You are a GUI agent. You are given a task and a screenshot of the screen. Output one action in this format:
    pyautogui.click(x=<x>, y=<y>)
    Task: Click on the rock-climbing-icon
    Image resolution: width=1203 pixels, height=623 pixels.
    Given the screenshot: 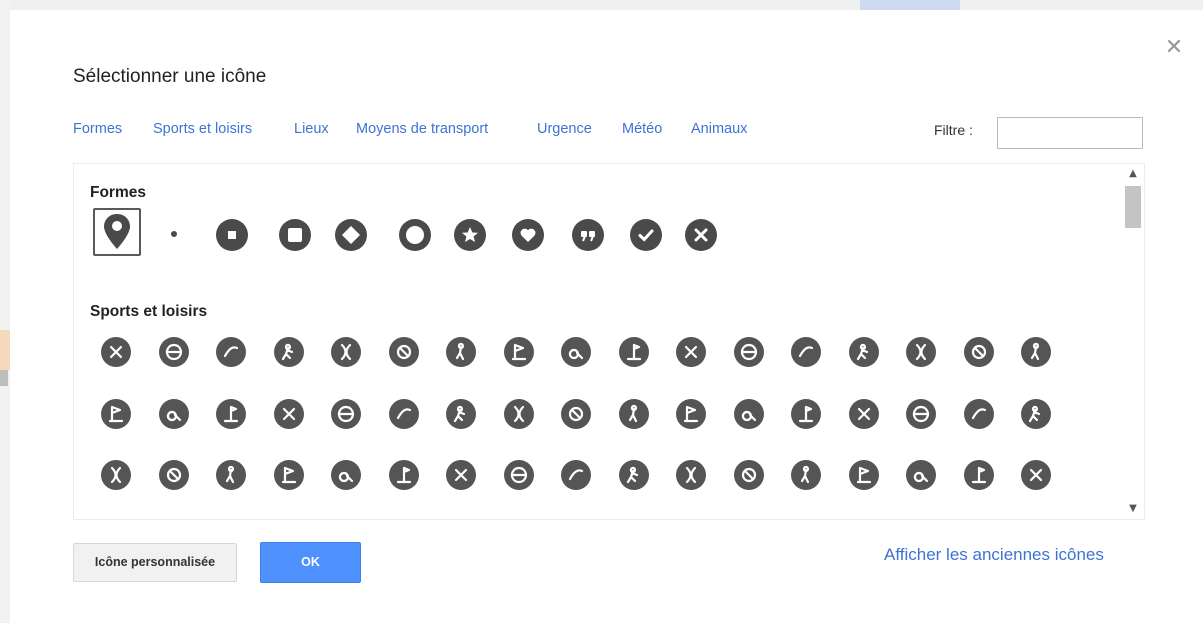 What is the action you would take?
    pyautogui.click(x=806, y=414)
    